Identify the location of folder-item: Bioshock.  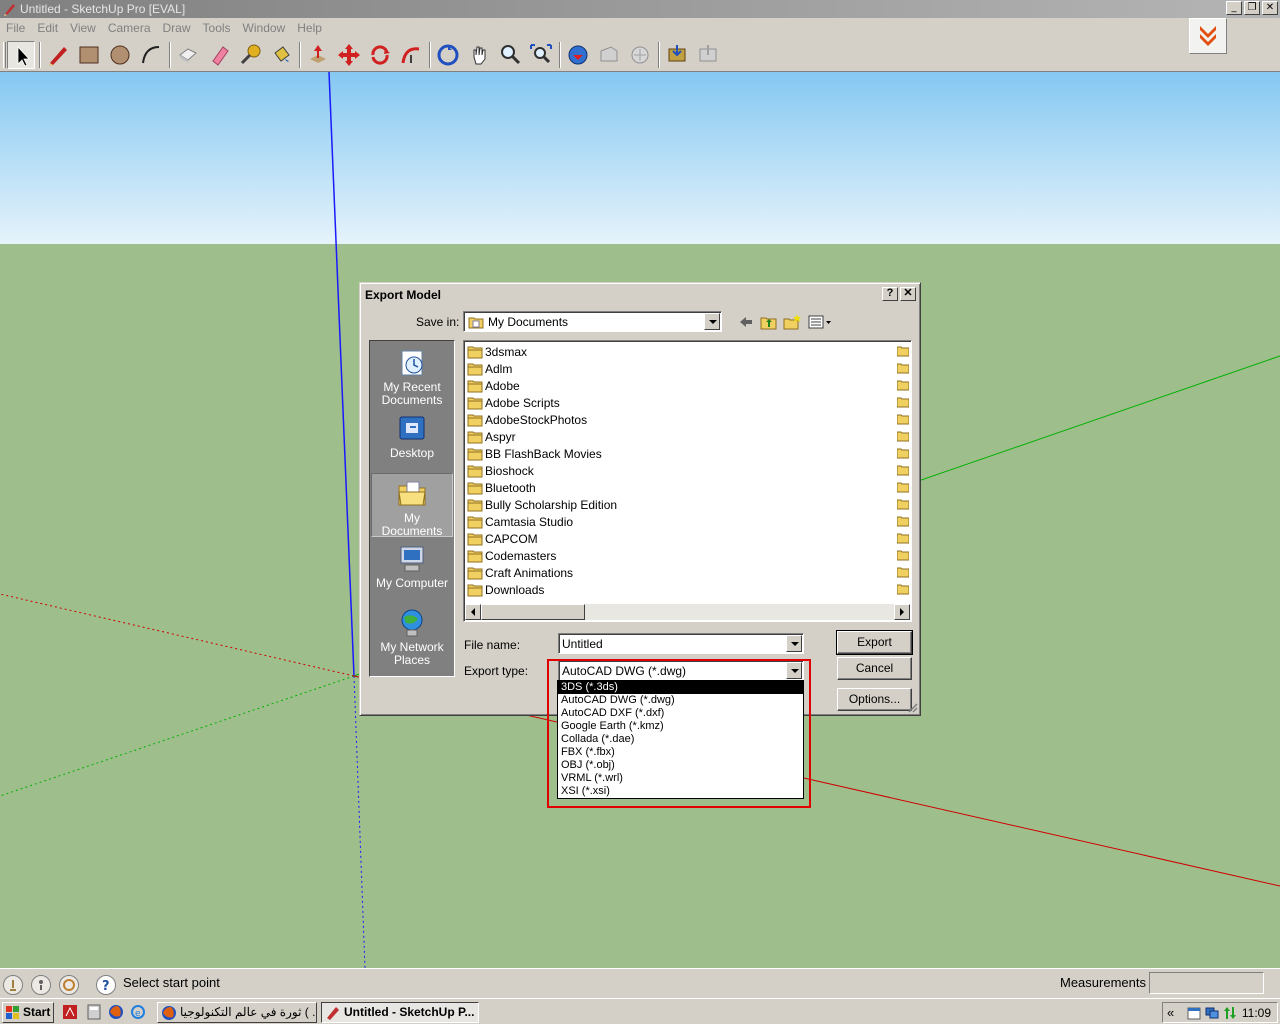
(500, 470).